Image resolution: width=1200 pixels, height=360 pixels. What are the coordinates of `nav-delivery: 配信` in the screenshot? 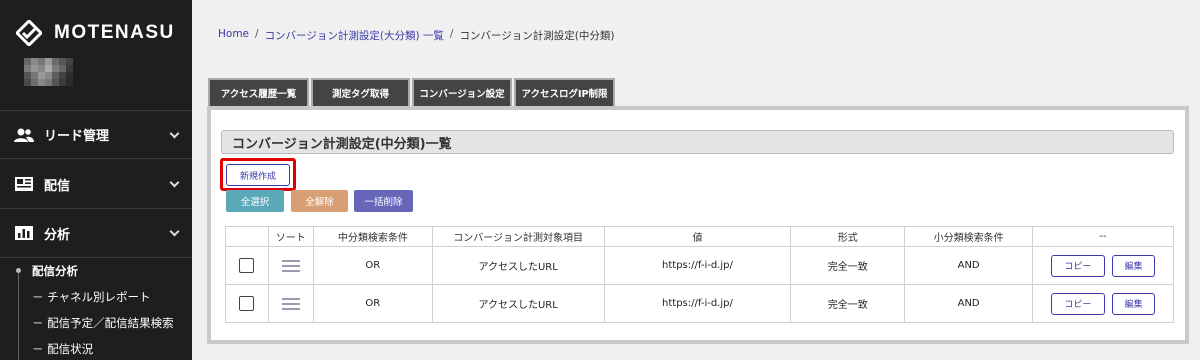 It's located at (96, 184).